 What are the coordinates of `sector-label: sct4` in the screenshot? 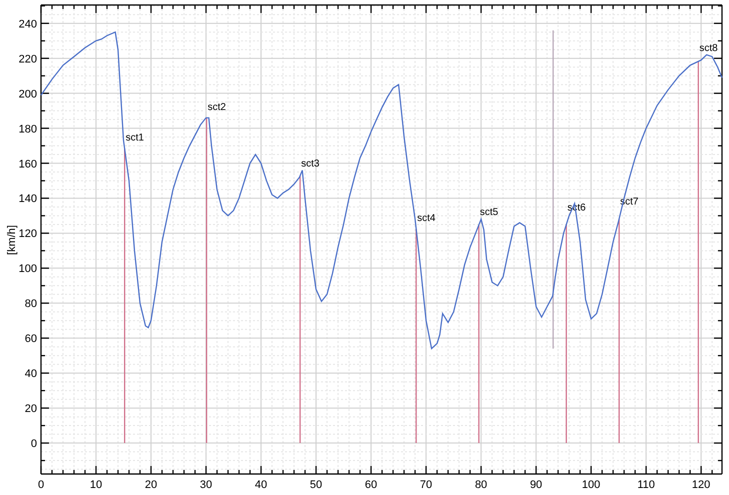 It's located at (426, 218).